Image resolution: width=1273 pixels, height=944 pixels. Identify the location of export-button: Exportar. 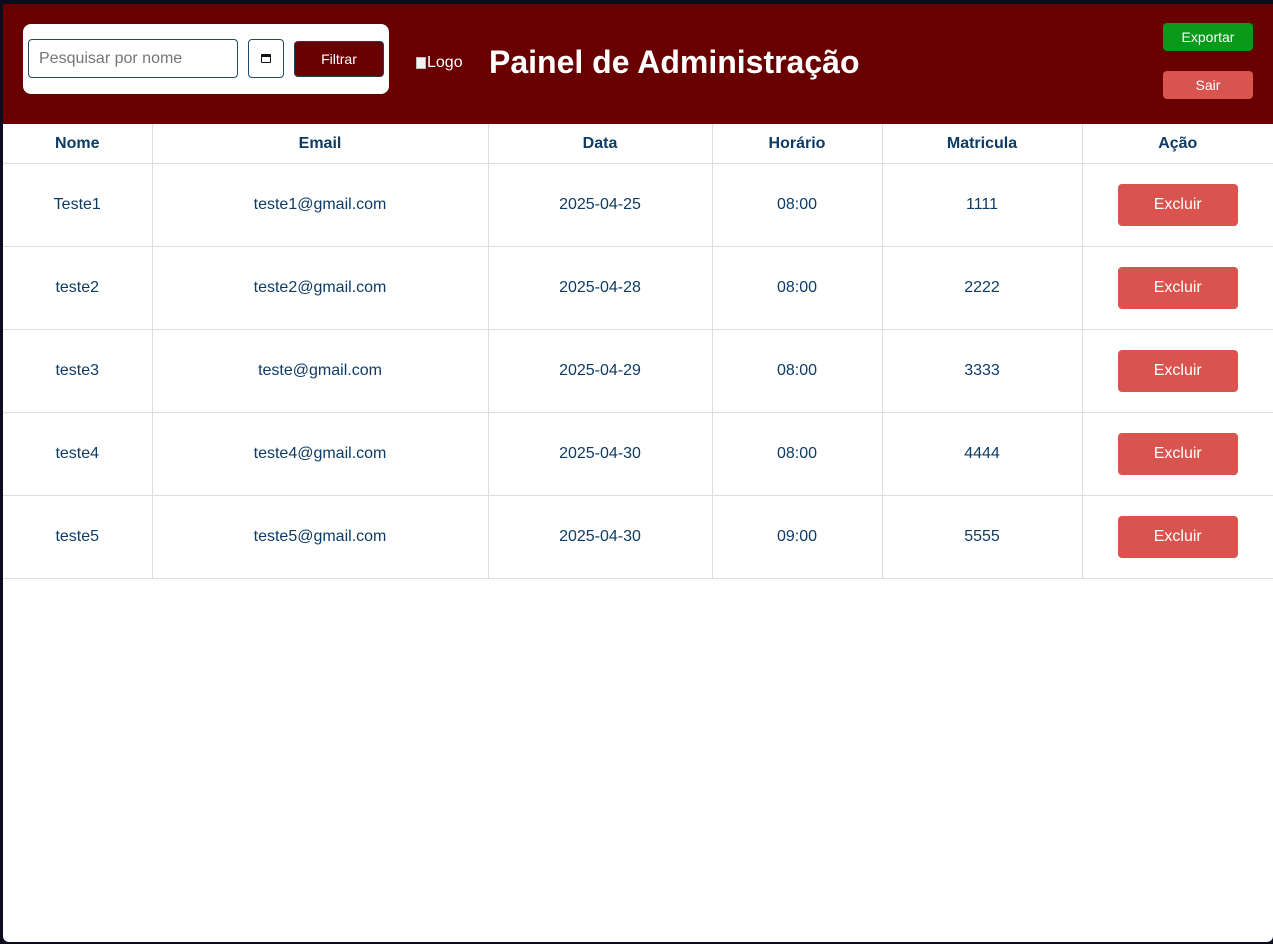
(1208, 37).